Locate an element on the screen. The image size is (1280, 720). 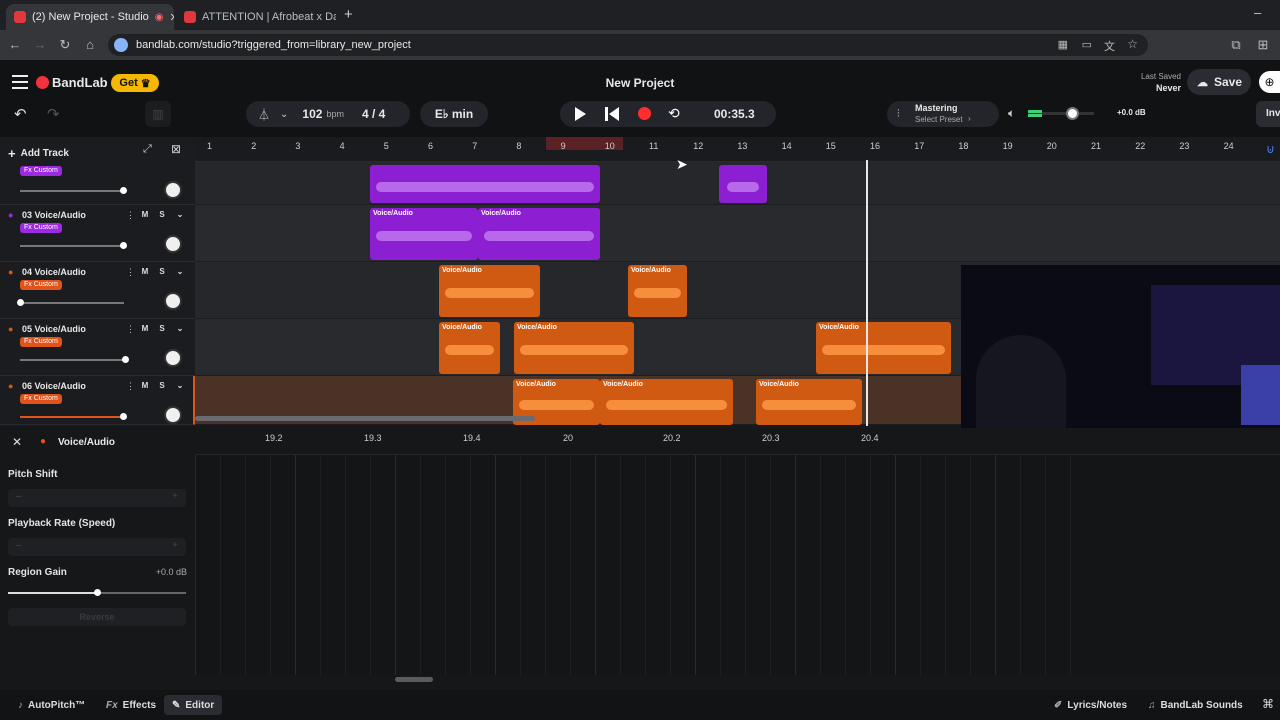
effects-button: Fx Effects is located at coordinates (131, 705).